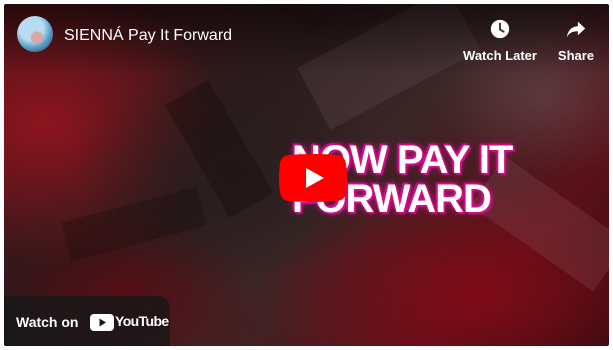 Image resolution: width=613 pixels, height=350 pixels. Describe the element at coordinates (313, 178) in the screenshot. I see `play-button-icon` at that location.